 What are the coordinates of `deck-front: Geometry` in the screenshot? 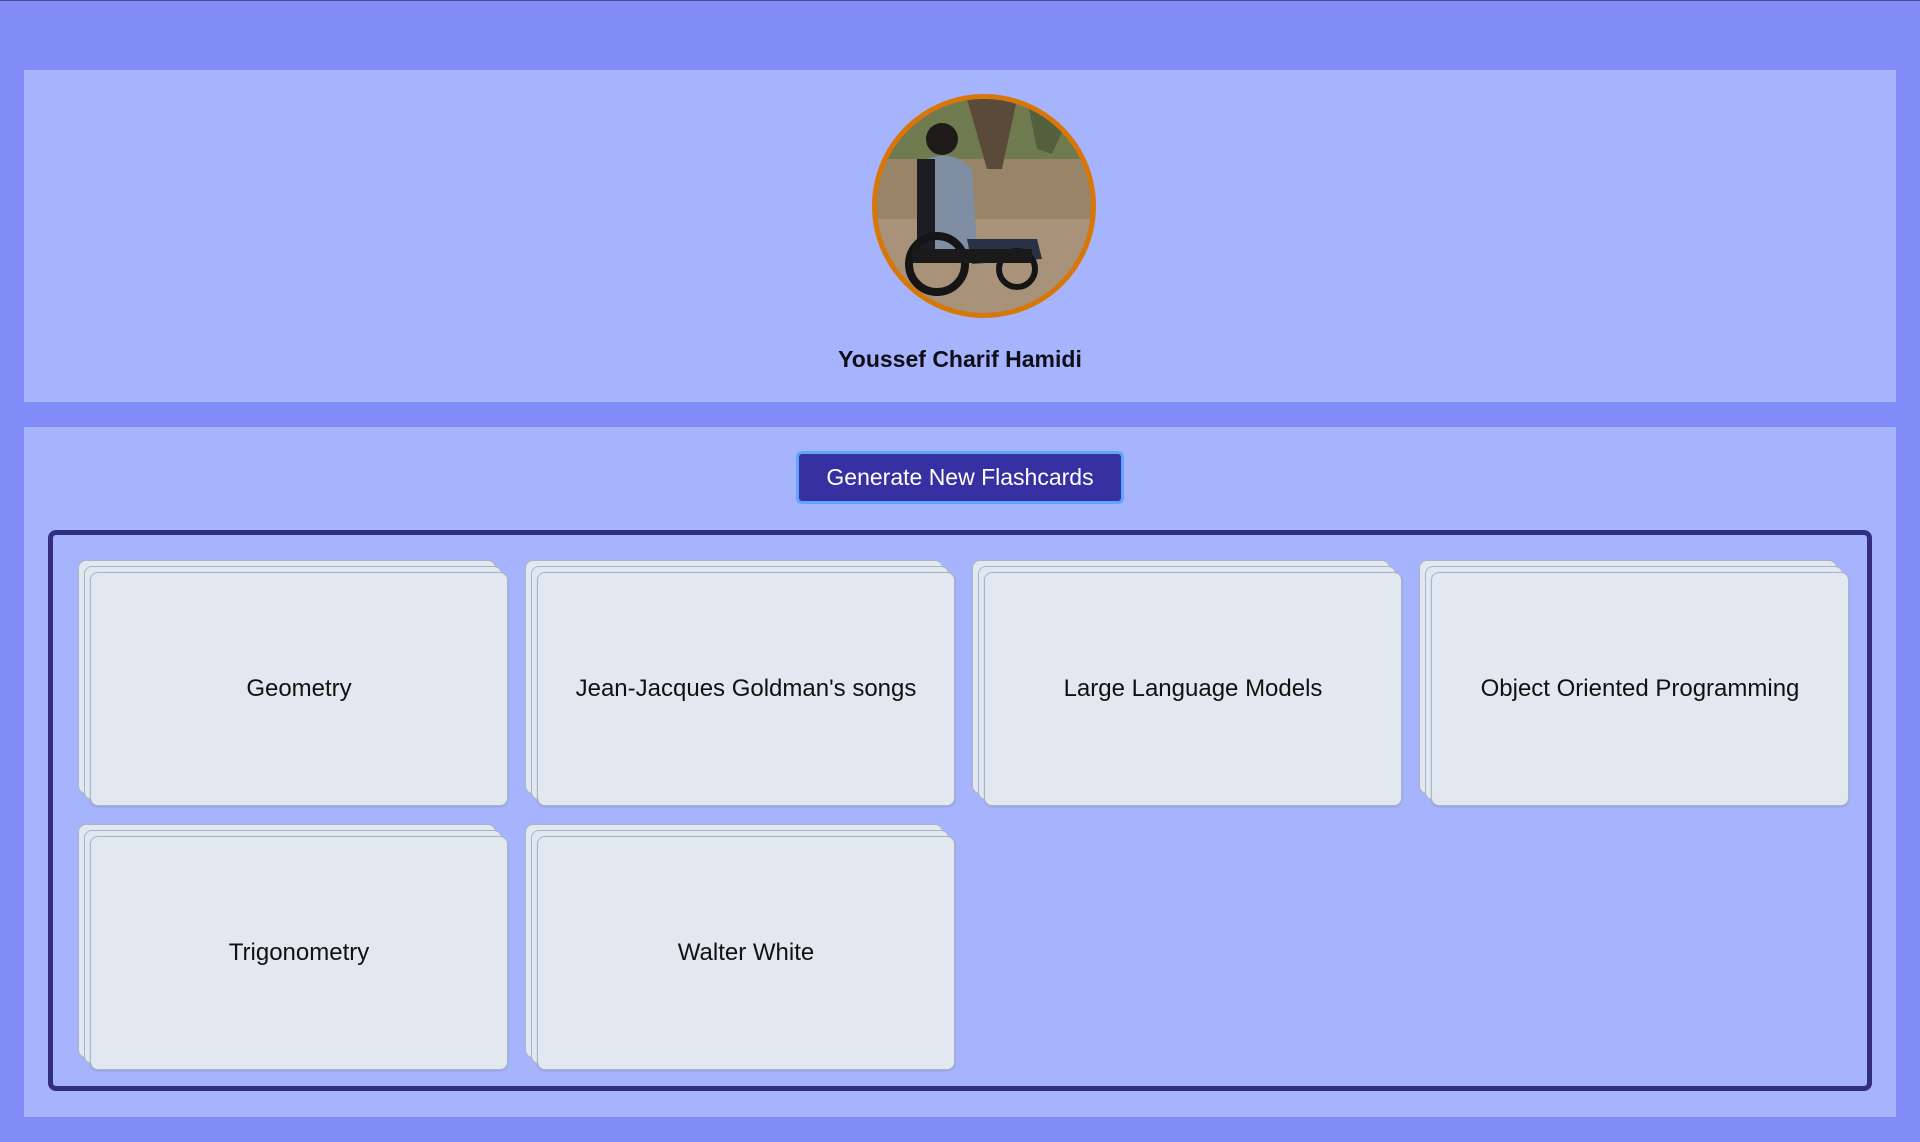 It's located at (299, 689).